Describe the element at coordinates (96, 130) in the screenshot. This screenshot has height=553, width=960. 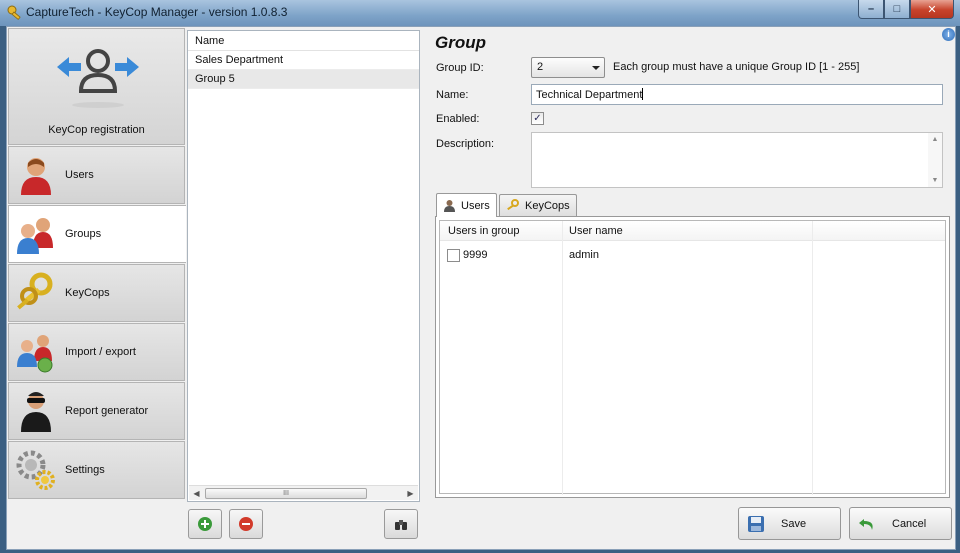
I see `registration-label: KeyCop registration` at that location.